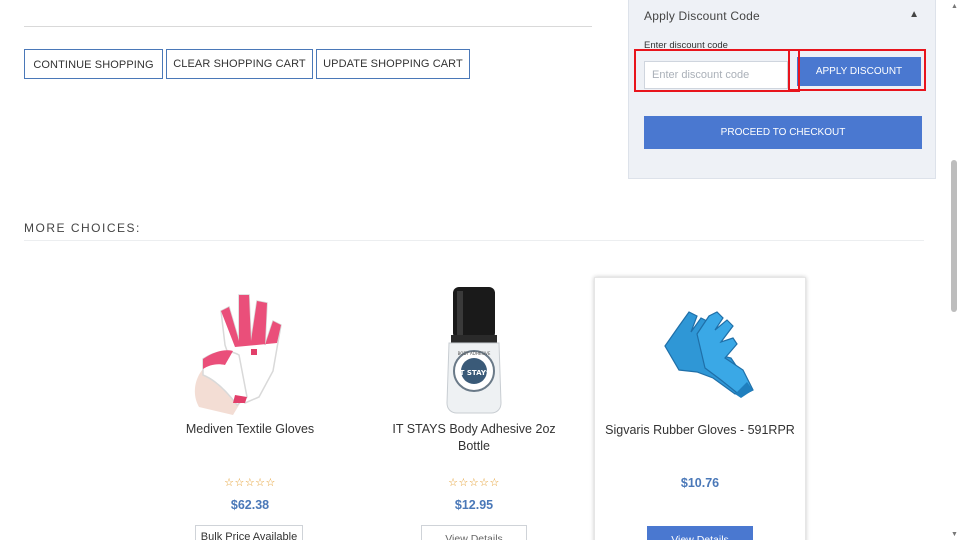 This screenshot has width=960, height=540. Describe the element at coordinates (239, 64) in the screenshot. I see `clear-cart-button: CLEAR SHOPPING CART` at that location.